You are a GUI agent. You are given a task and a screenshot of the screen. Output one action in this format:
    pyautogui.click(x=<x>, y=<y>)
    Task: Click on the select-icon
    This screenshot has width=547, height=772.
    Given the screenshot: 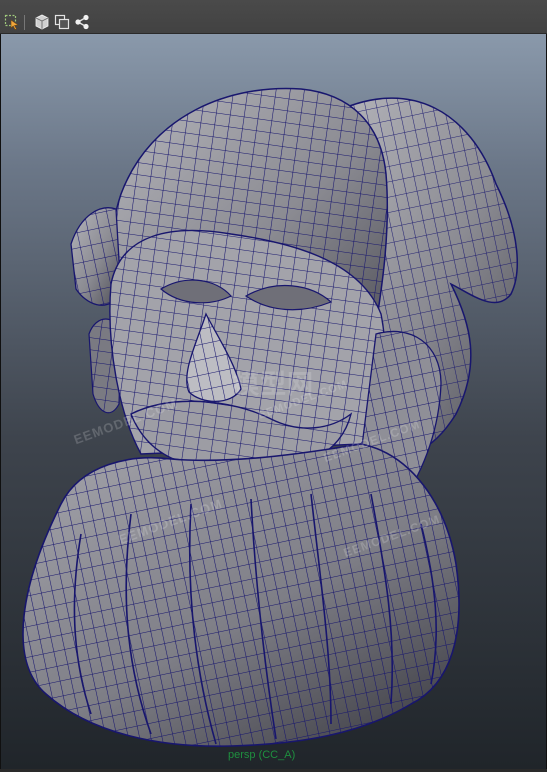 What is the action you would take?
    pyautogui.click(x=12, y=22)
    